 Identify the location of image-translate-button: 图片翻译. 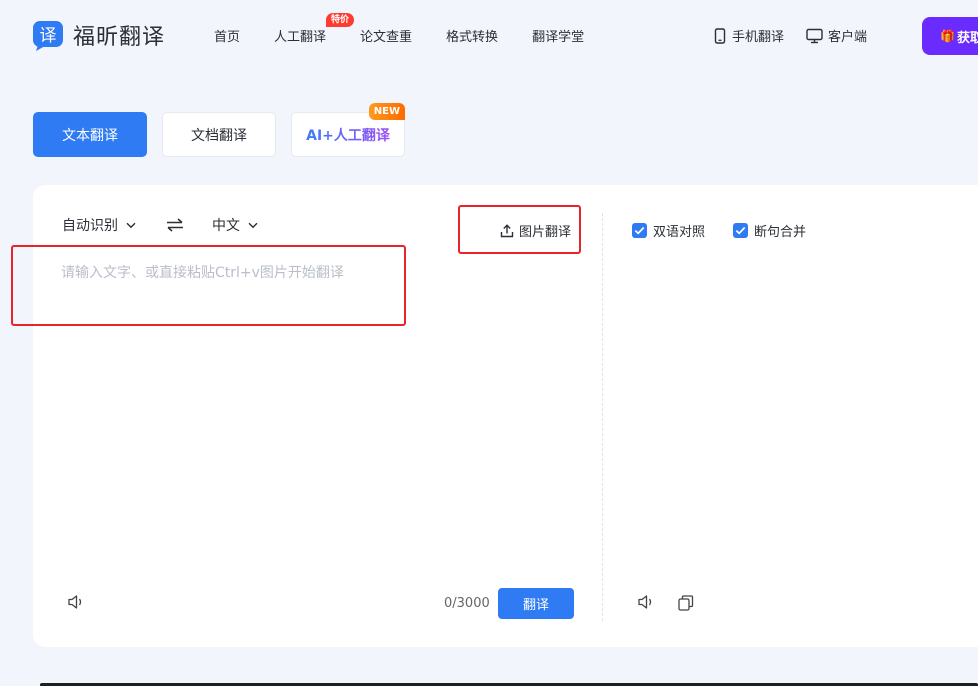
(535, 230).